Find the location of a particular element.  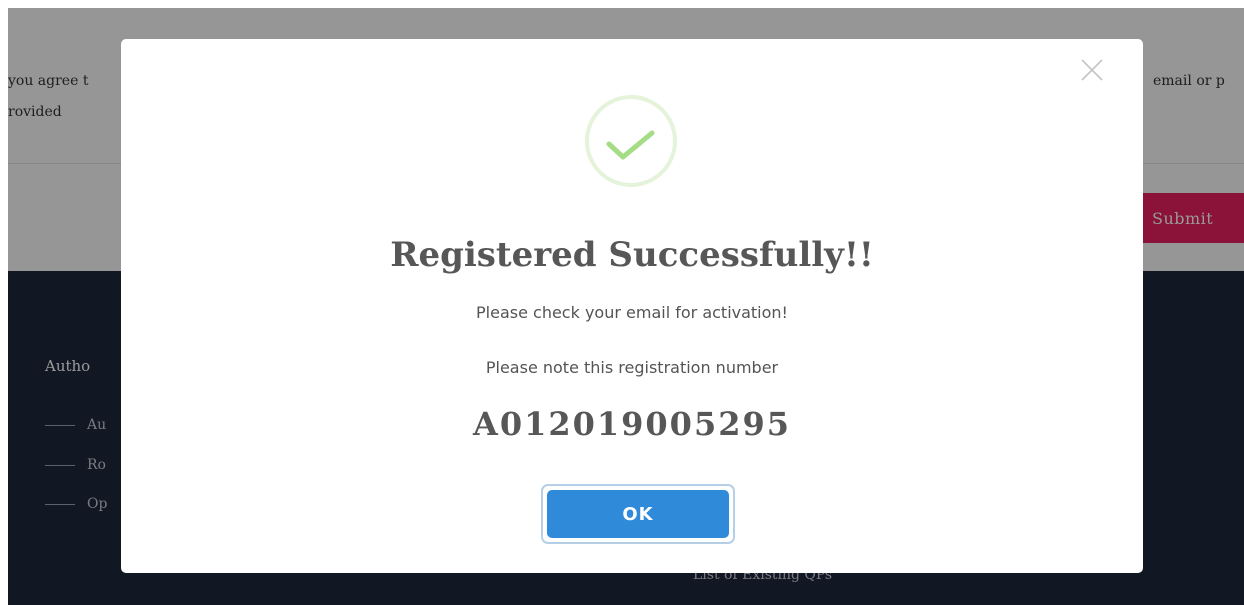

ok-button: OK is located at coordinates (638, 514).